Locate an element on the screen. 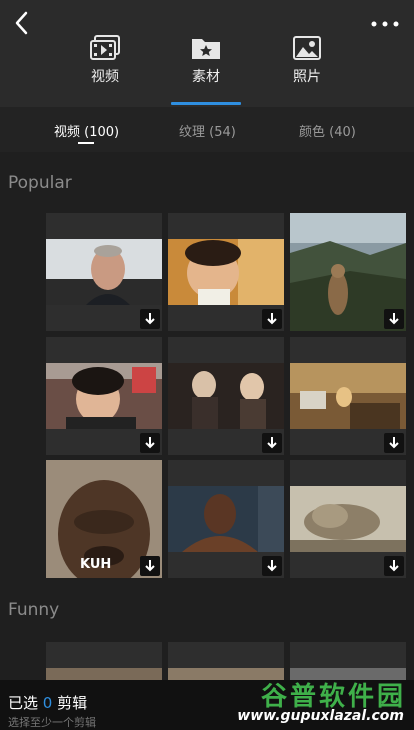  subtab-active-indicator is located at coordinates (86, 143).